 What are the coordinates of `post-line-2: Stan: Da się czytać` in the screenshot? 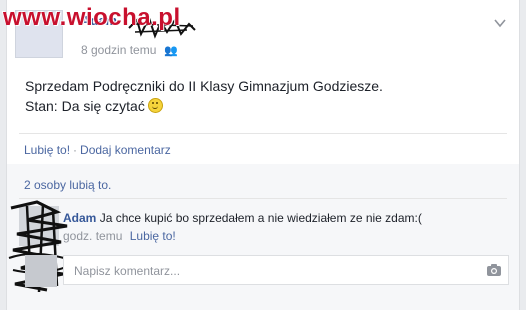 It's located at (204, 106).